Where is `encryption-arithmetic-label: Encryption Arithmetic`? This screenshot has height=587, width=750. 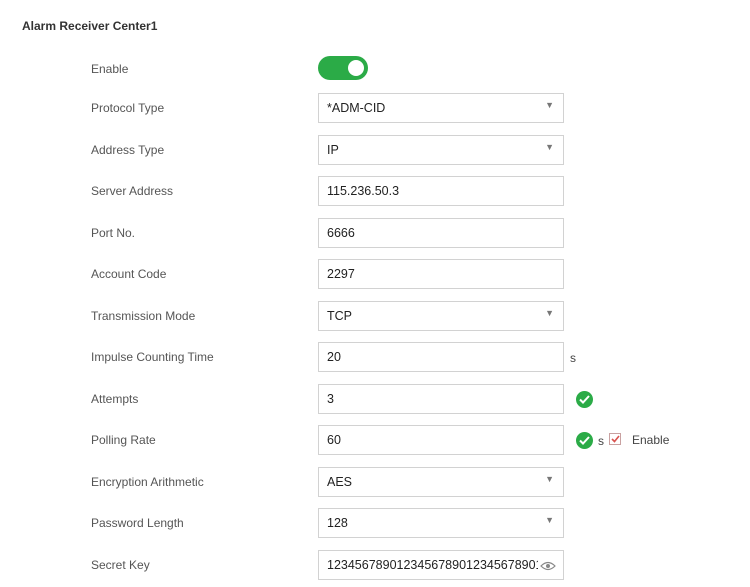 encryption-arithmetic-label: Encryption Arithmetic is located at coordinates (147, 482).